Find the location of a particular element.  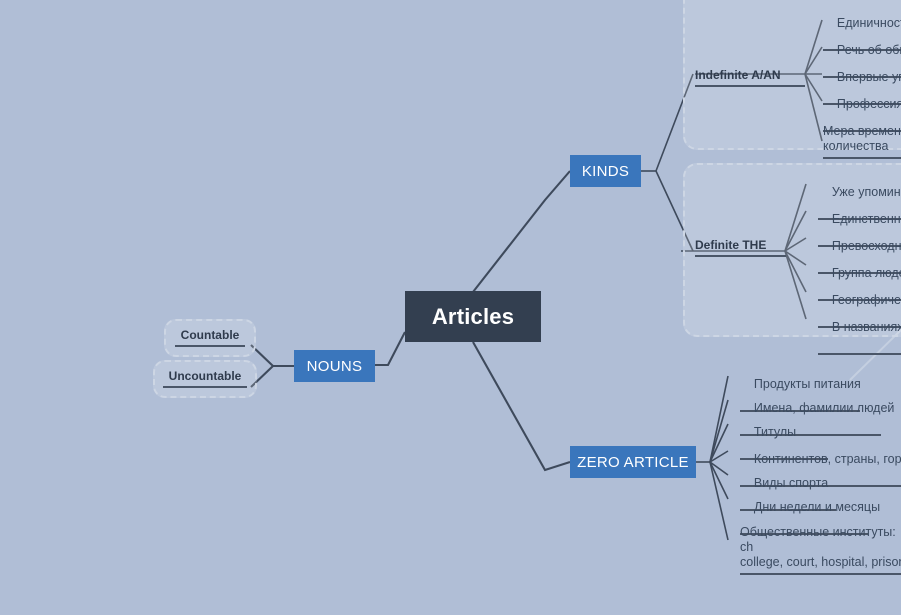

leaf-countable-label: Countable is located at coordinates (210, 334).